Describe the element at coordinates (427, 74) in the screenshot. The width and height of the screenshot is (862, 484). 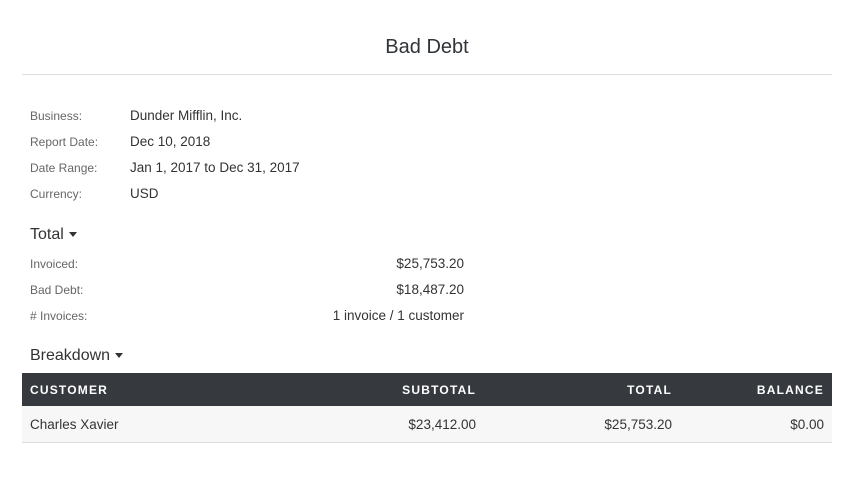
I see `divider` at that location.